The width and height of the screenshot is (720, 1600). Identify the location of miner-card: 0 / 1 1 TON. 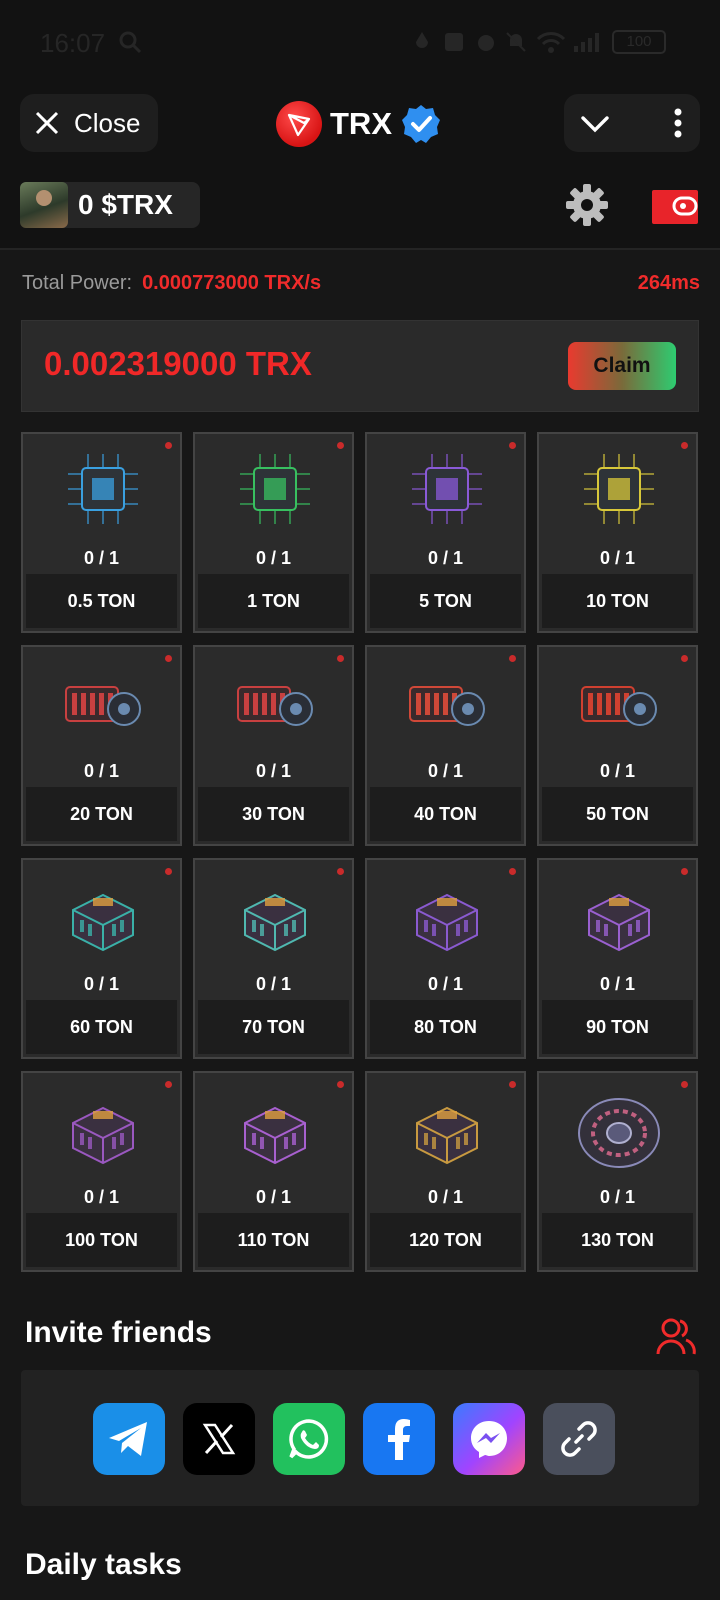
(273, 532).